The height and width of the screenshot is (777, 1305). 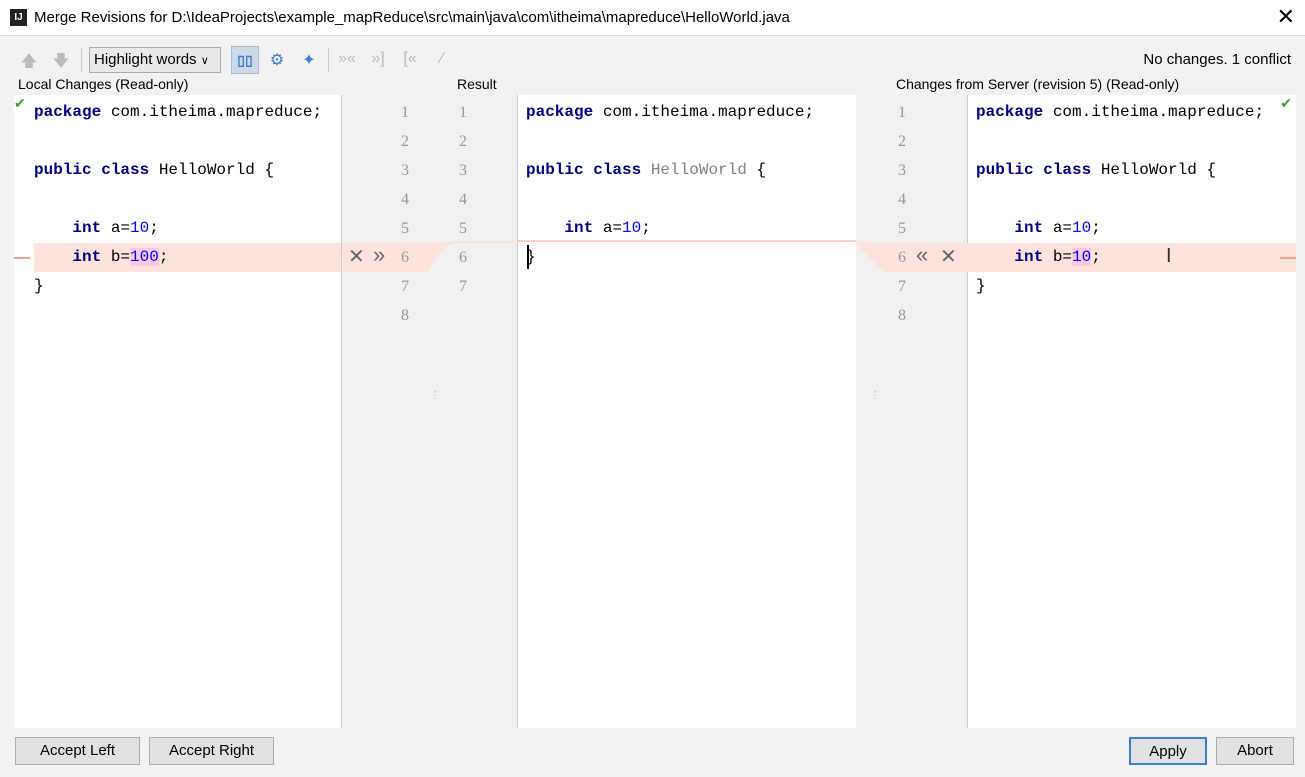 What do you see at coordinates (29, 60) in the screenshot?
I see `previous-difference-icon: 🡅` at bounding box center [29, 60].